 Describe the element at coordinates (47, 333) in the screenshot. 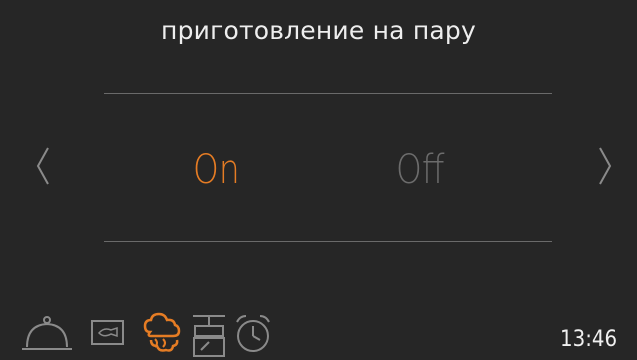

I see `cloche-icon` at that location.